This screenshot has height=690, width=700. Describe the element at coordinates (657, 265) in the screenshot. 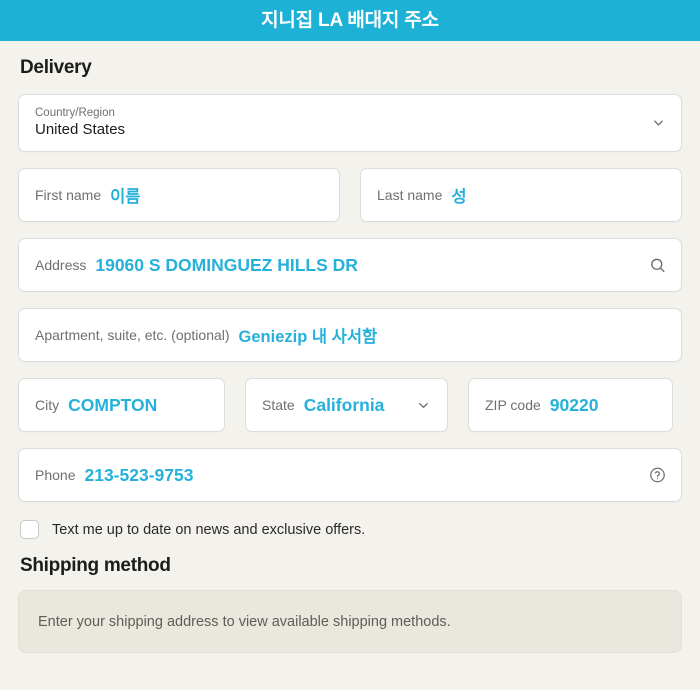

I see `search-icon` at that location.